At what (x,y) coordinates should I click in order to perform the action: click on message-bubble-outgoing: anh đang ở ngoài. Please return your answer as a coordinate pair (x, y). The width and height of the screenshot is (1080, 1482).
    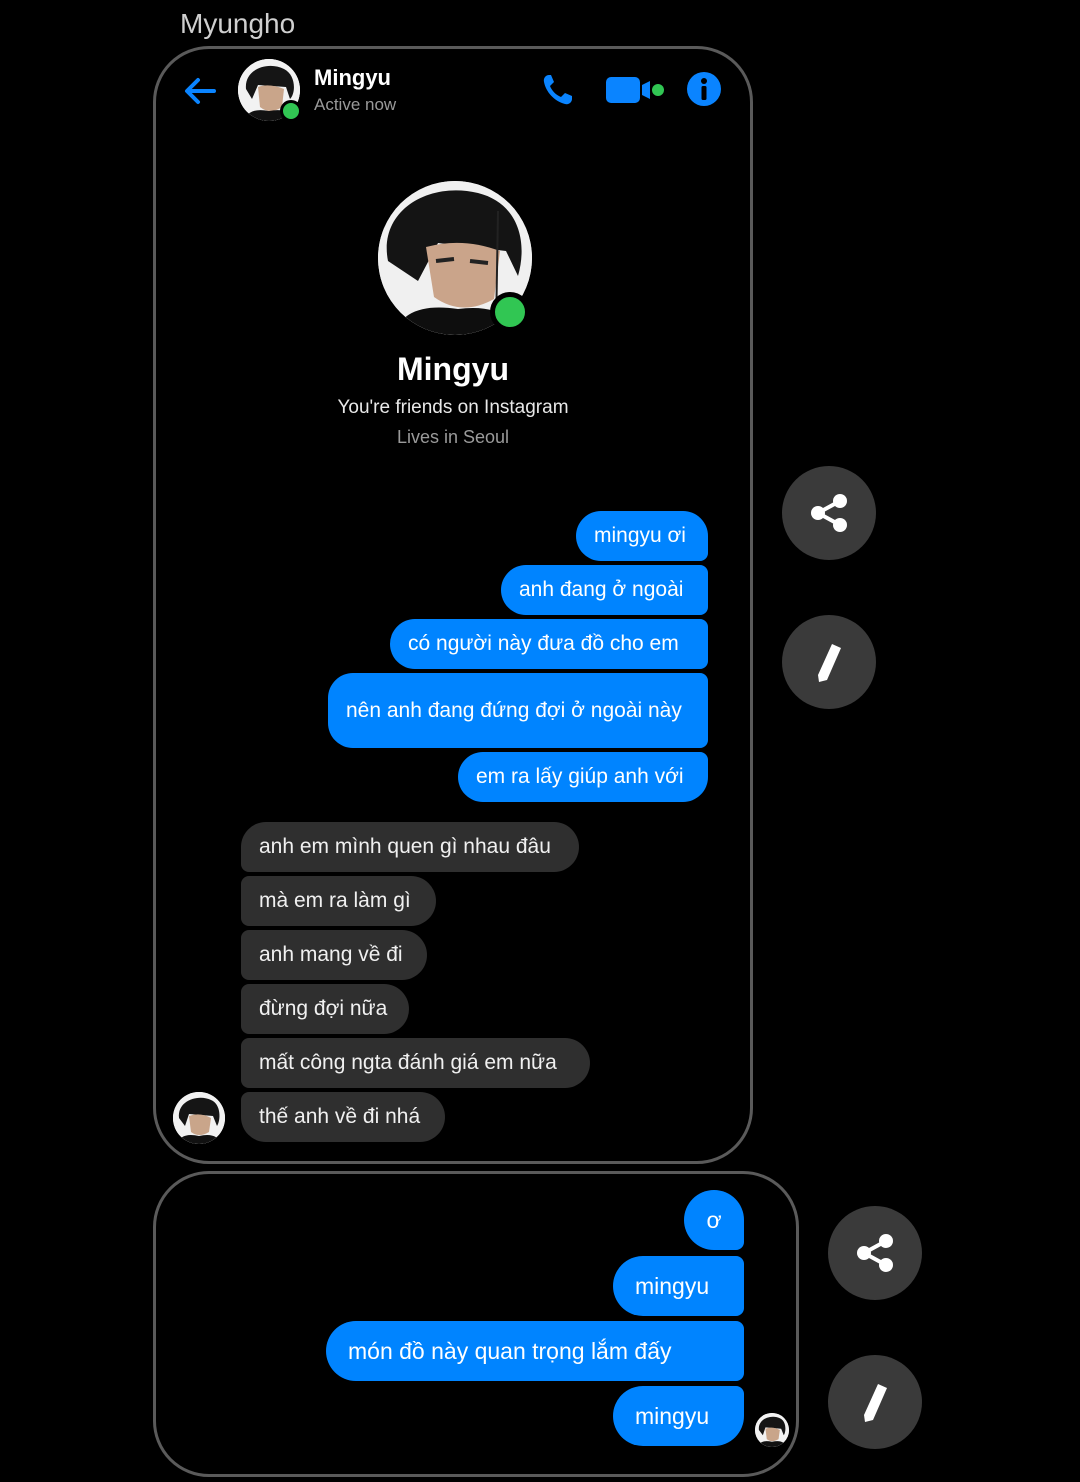
    Looking at the image, I should click on (604, 590).